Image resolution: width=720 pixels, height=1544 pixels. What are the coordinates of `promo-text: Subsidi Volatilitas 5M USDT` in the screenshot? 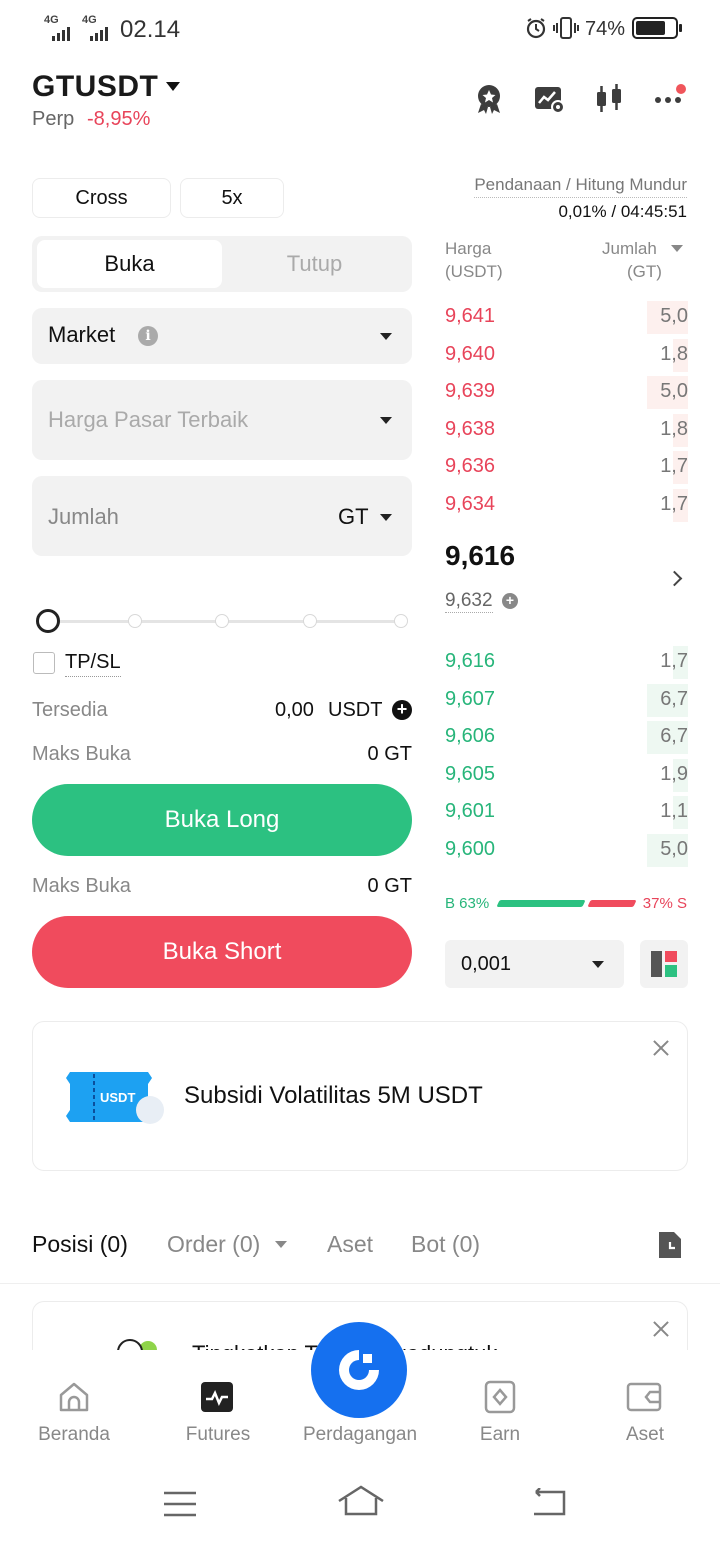 It's located at (333, 1096).